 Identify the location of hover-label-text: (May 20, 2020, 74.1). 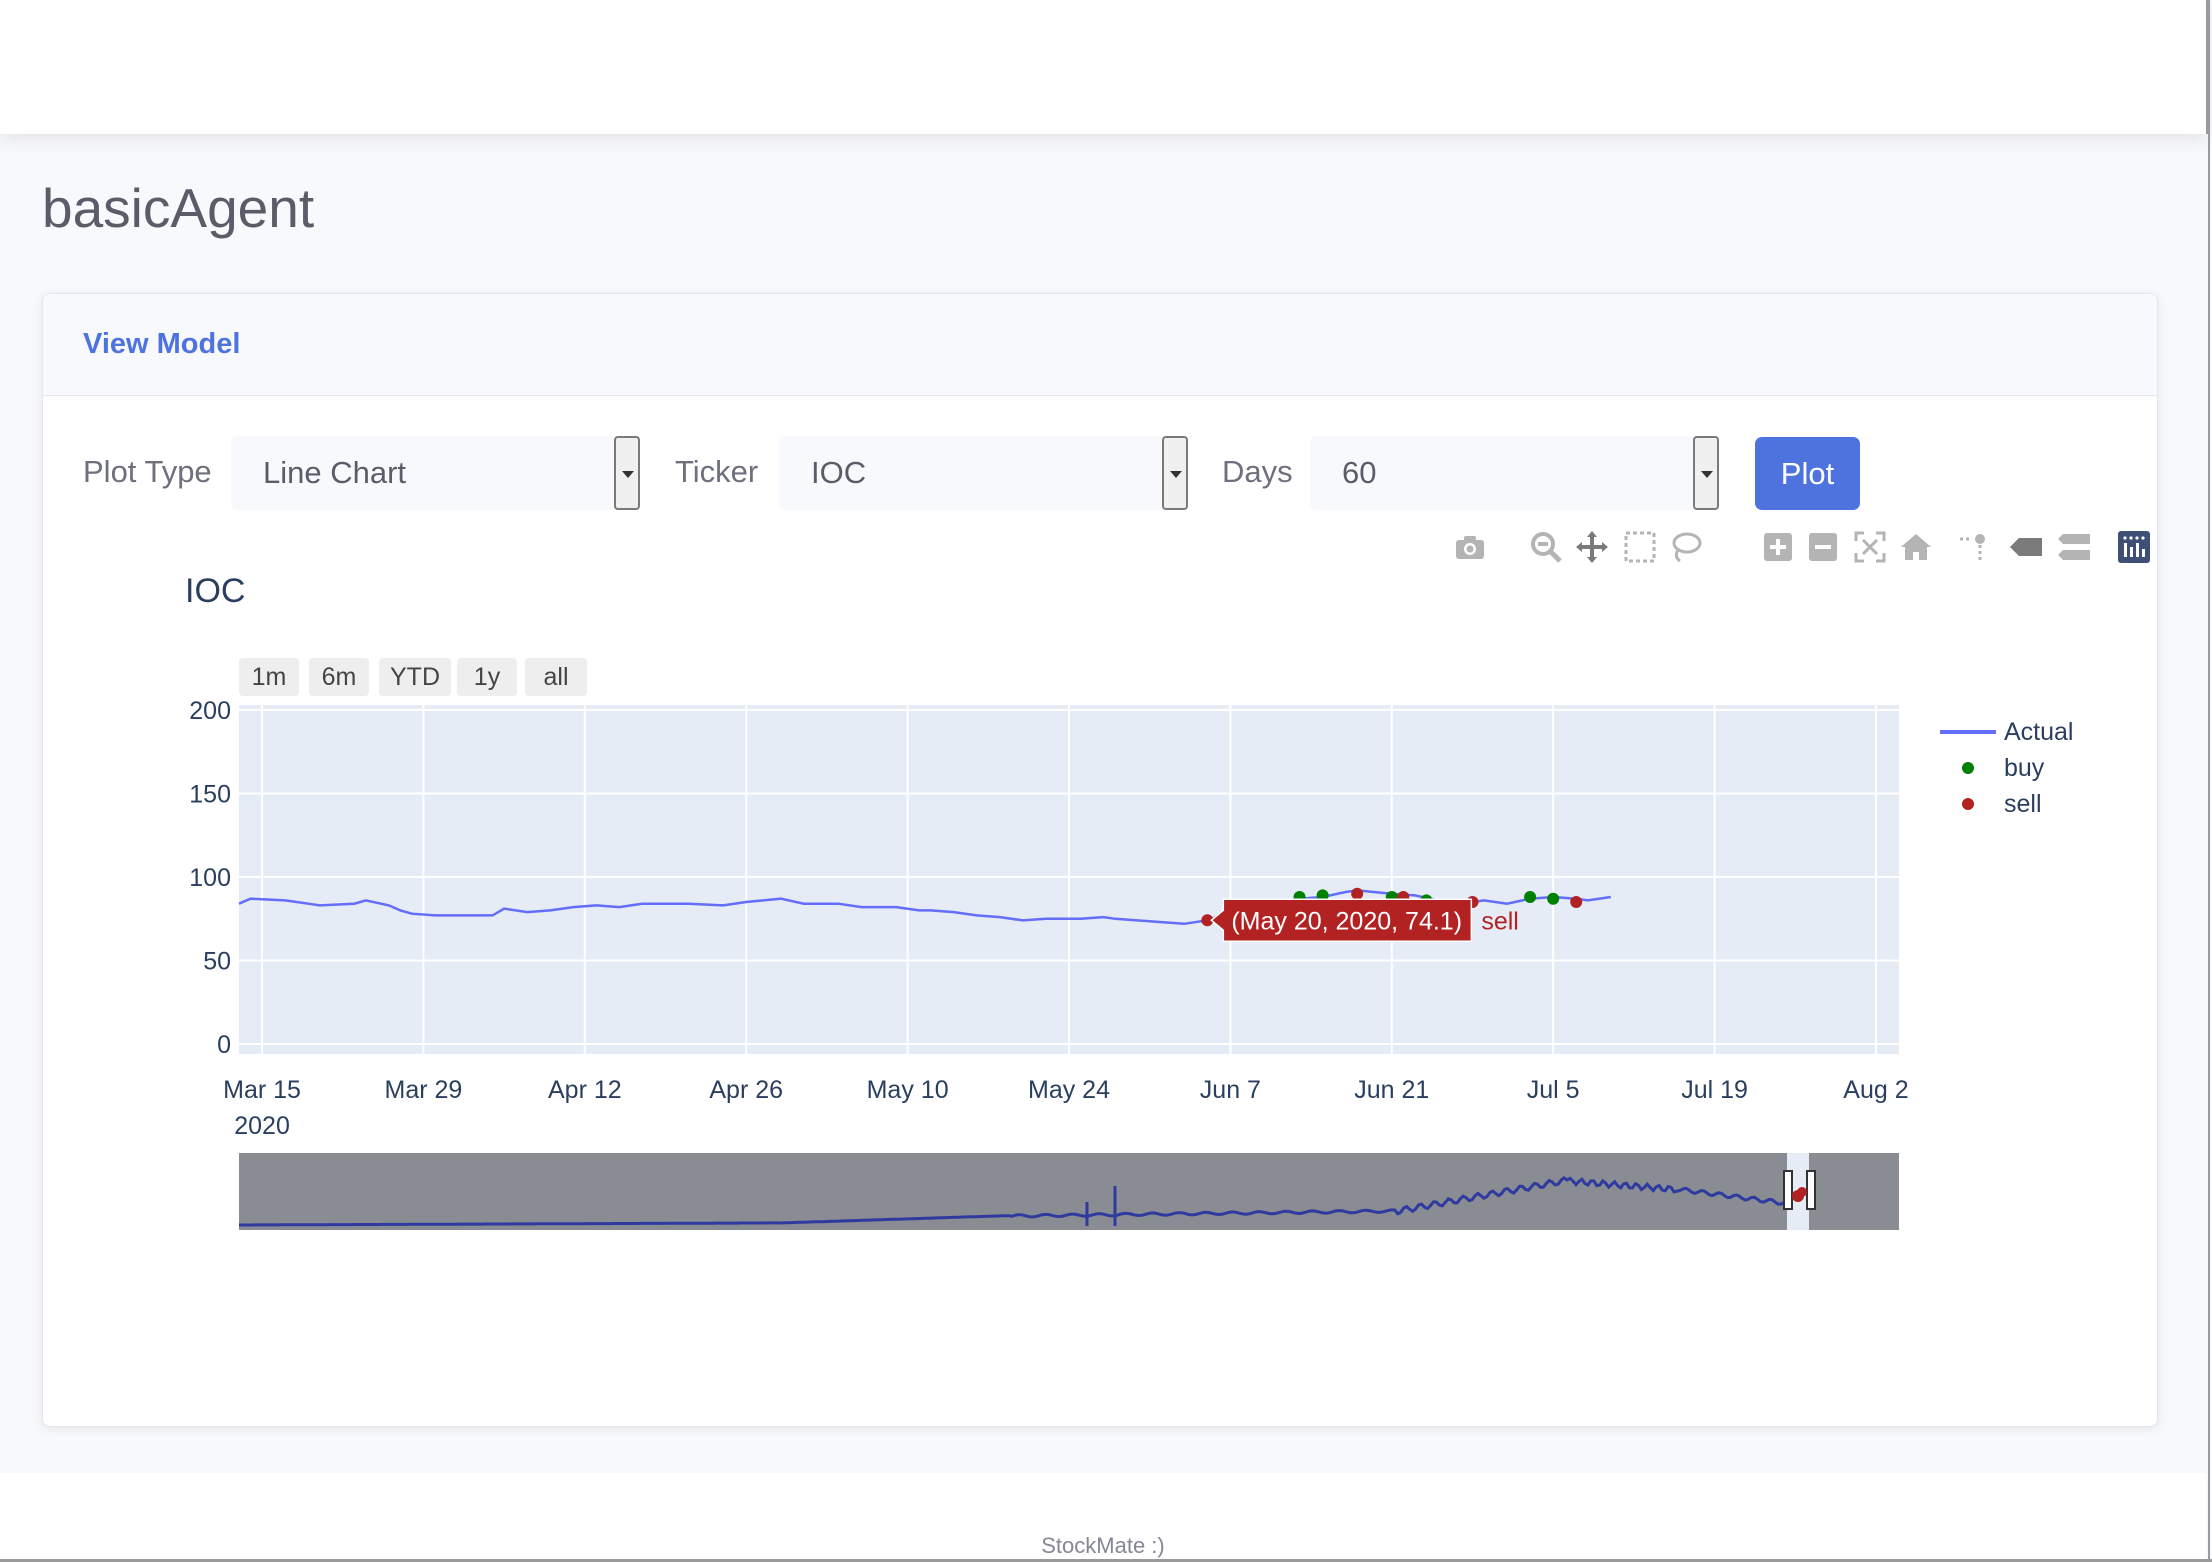
(1346, 921).